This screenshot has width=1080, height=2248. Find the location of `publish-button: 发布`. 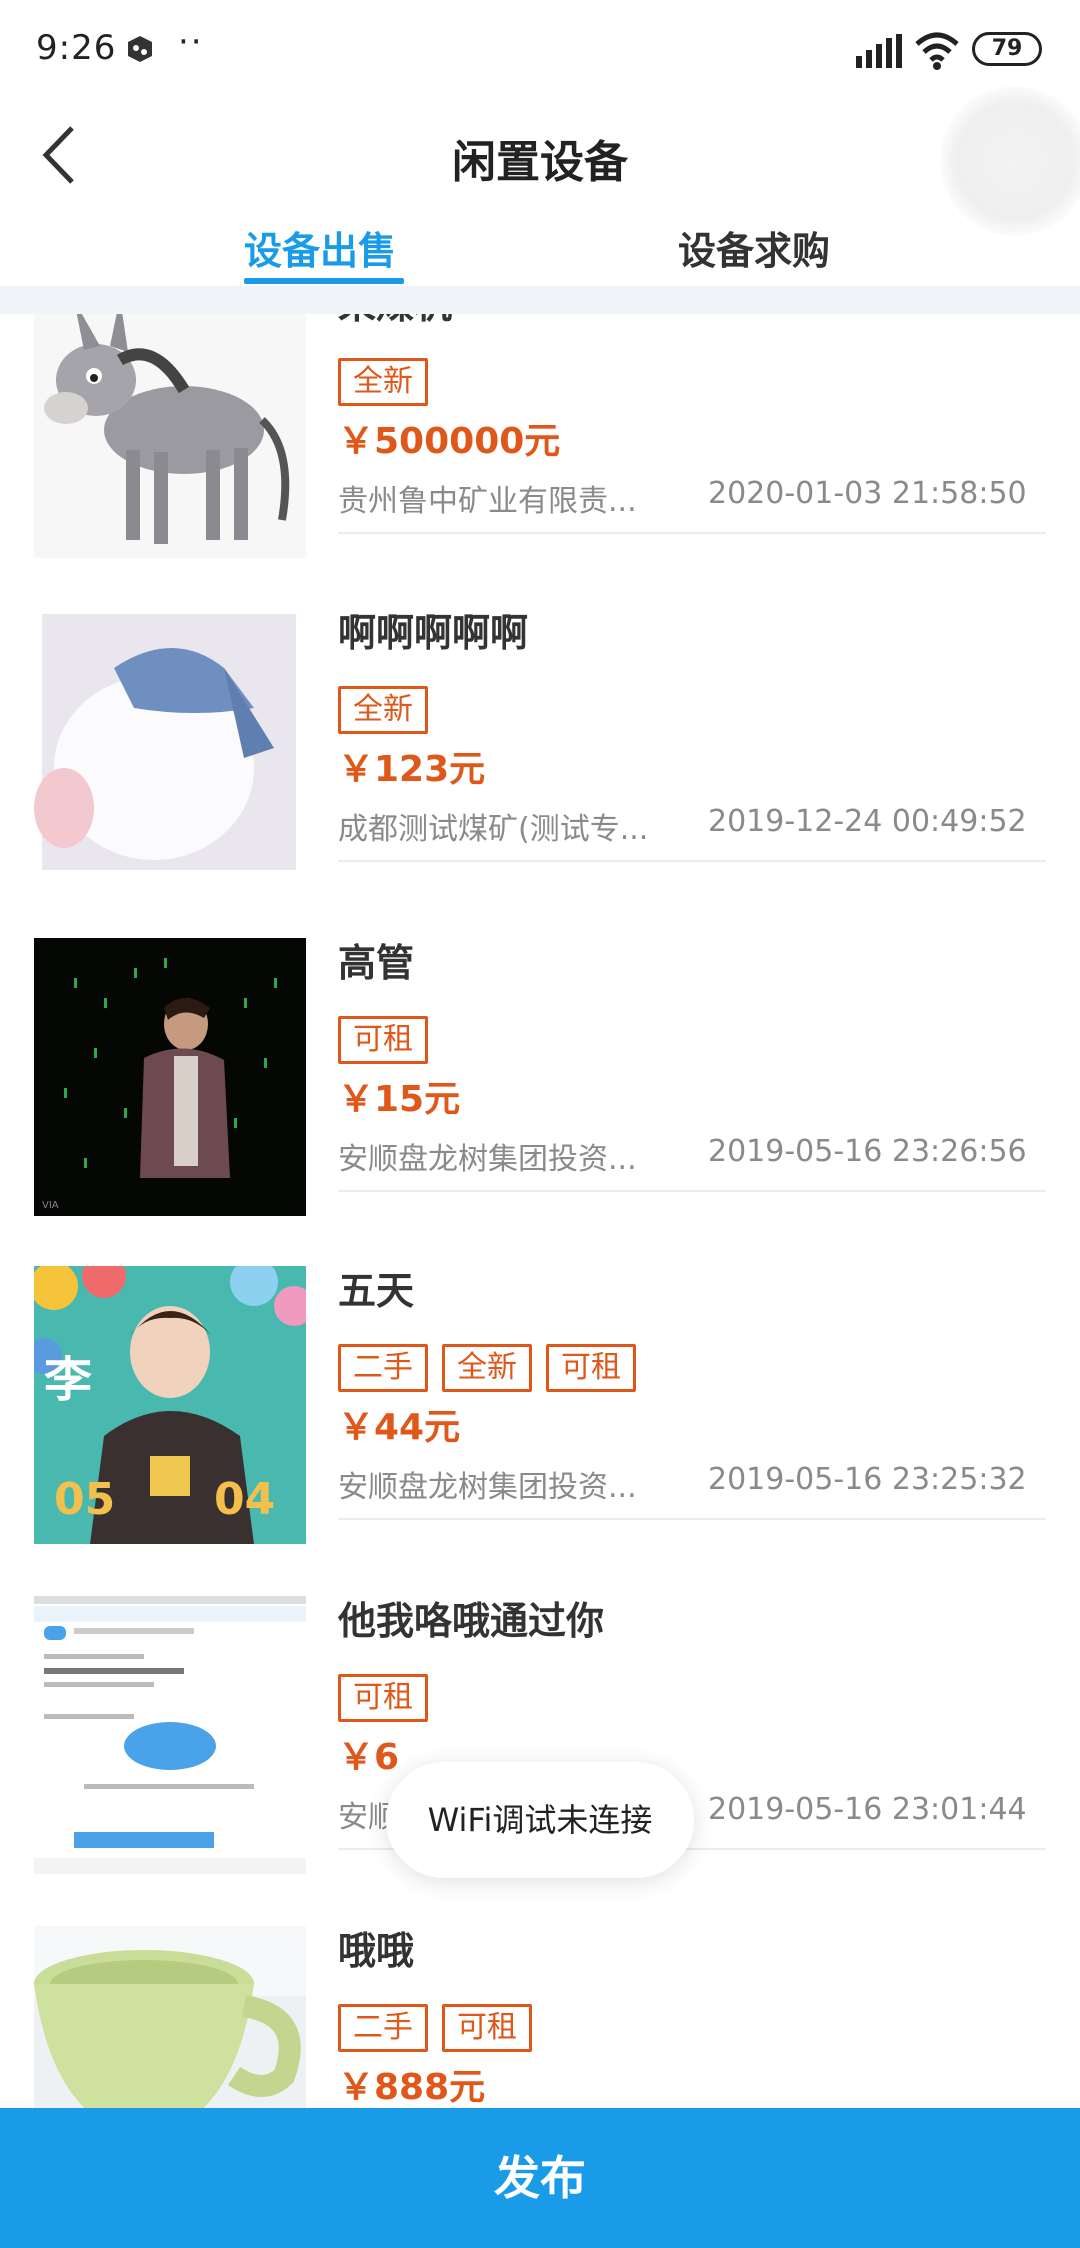

publish-button: 发布 is located at coordinates (540, 2178).